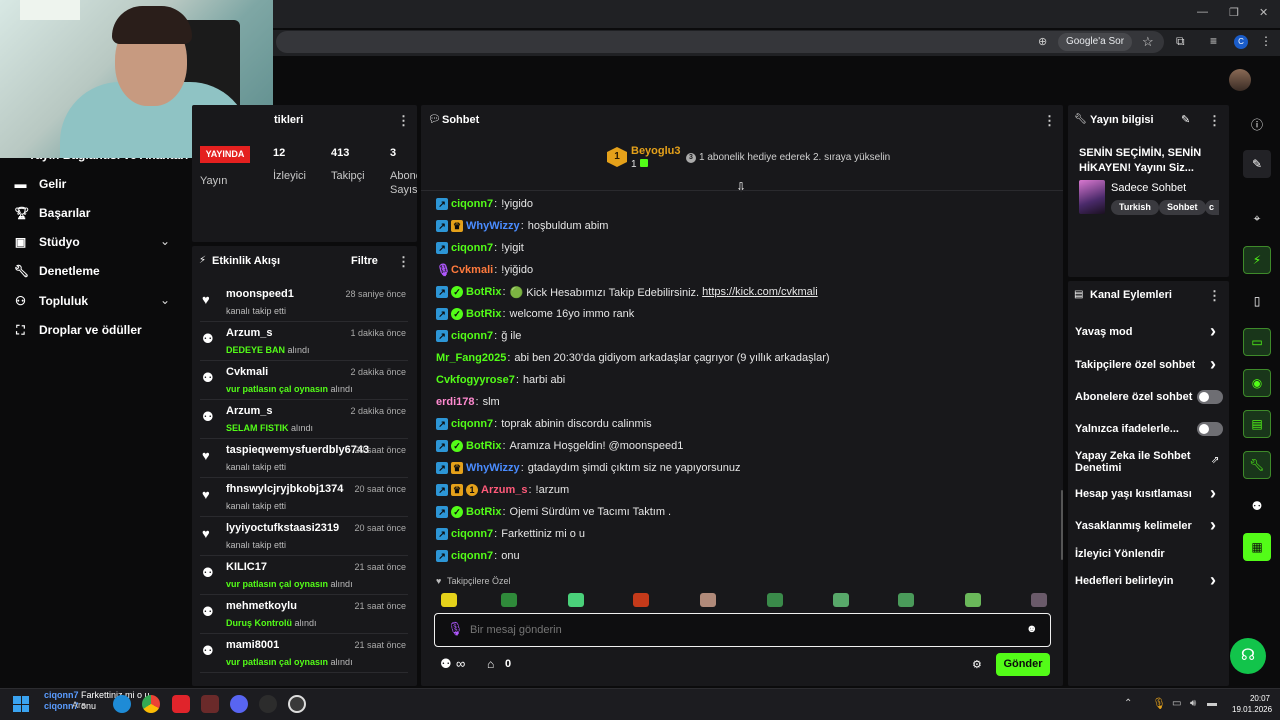 The image size is (1280, 720). Describe the element at coordinates (1248, 656) in the screenshot. I see `support-headset-icon: ☊` at that location.